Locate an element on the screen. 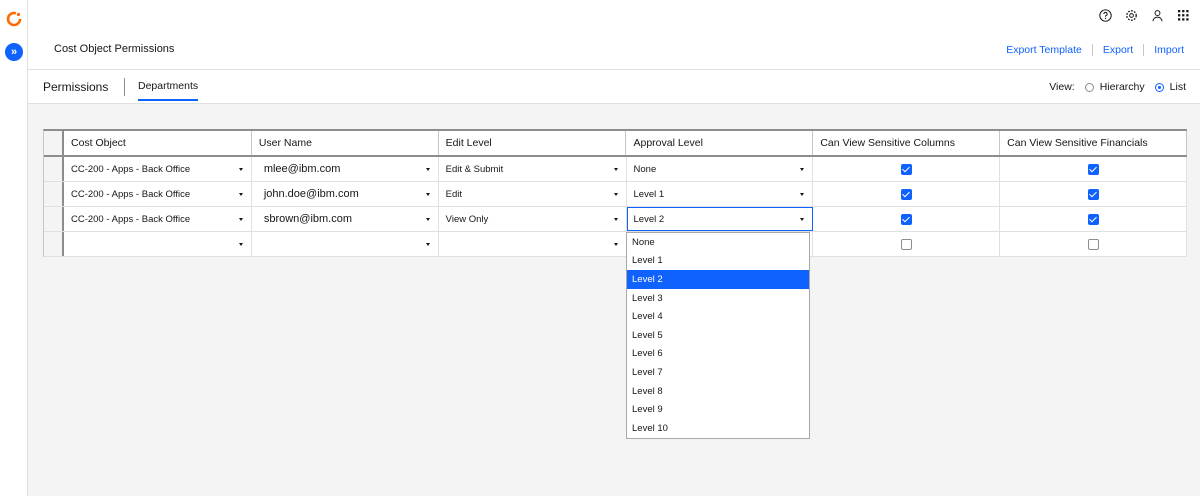  edit-level-cell: View Only is located at coordinates (533, 219).